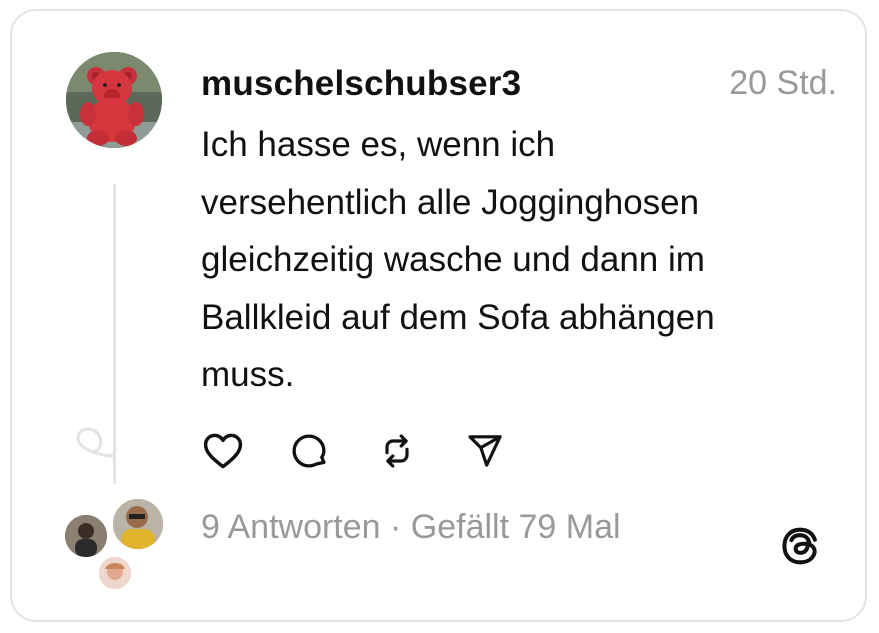  I want to click on likes-count-link: Gefällt 79 Mal, so click(516, 527).